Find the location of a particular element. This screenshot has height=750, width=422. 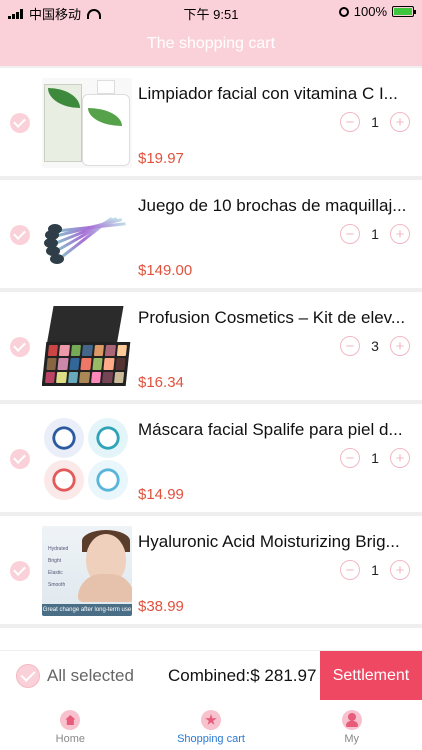

eyeshadow-palette-image is located at coordinates (87, 347).